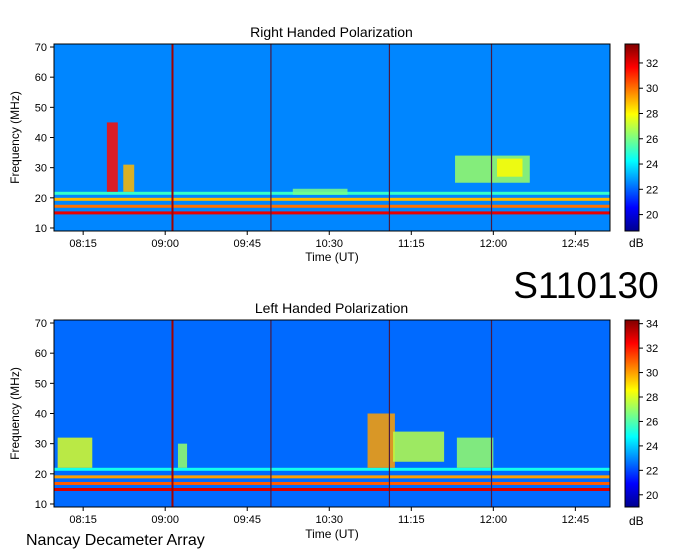 The width and height of the screenshot is (680, 552). What do you see at coordinates (648, 410) in the screenshot?
I see `panel-2-colorbar-ticks: 20 22 24 26 28 30 32 34` at bounding box center [648, 410].